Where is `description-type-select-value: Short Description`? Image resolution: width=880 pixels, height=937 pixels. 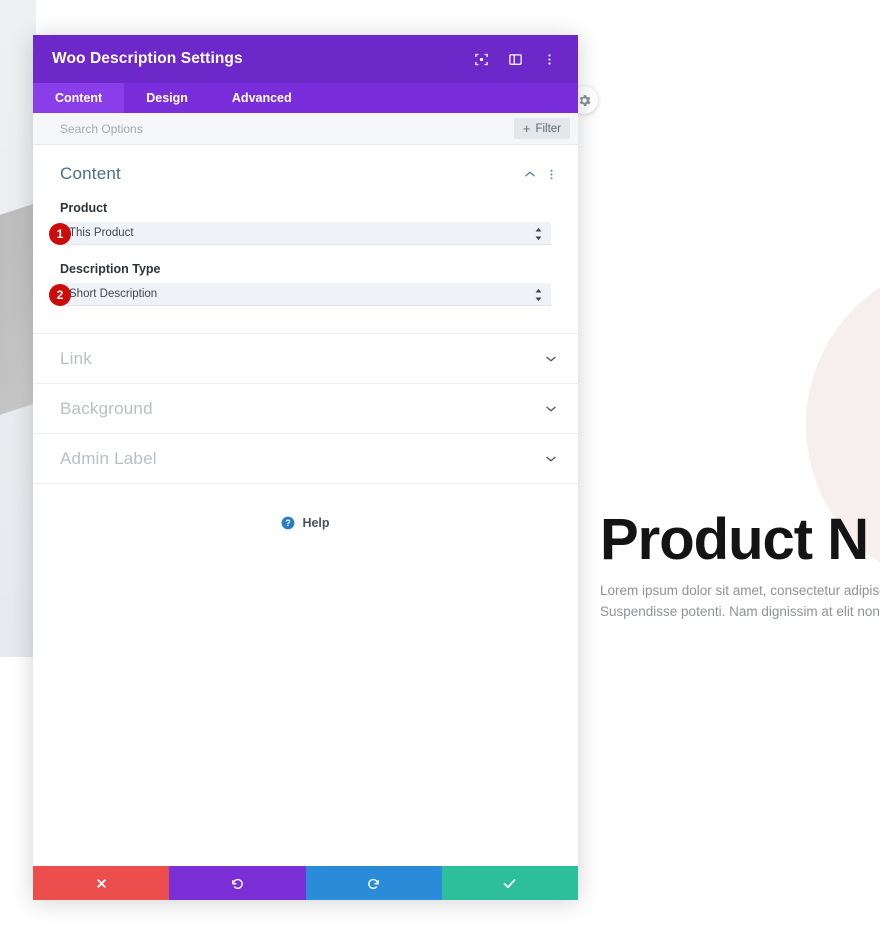 description-type-select-value: Short Description is located at coordinates (113, 294).